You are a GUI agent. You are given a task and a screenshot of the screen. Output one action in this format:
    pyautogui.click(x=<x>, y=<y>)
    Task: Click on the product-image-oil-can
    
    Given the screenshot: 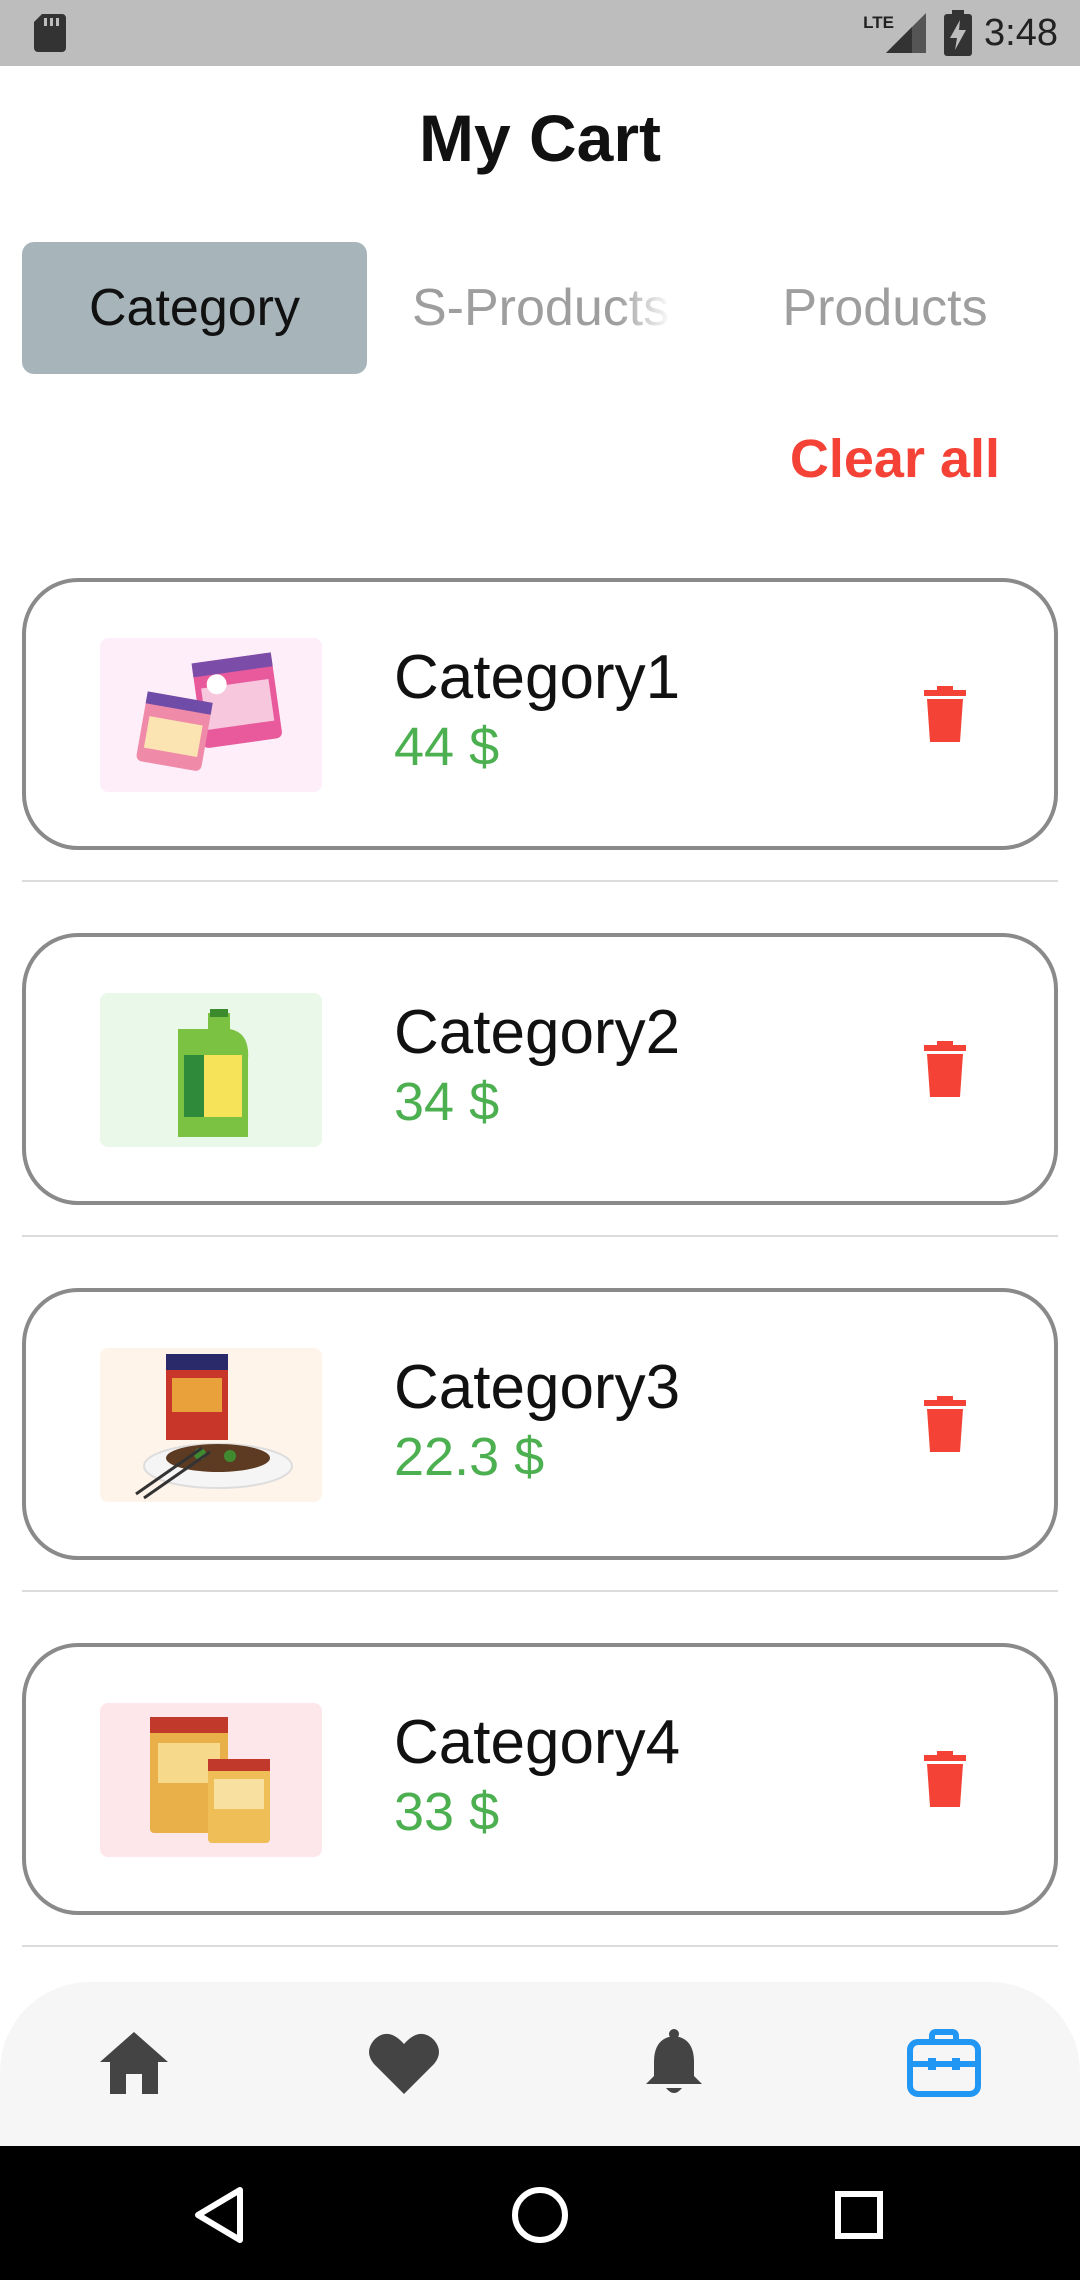 What is the action you would take?
    pyautogui.click(x=211, y=1070)
    